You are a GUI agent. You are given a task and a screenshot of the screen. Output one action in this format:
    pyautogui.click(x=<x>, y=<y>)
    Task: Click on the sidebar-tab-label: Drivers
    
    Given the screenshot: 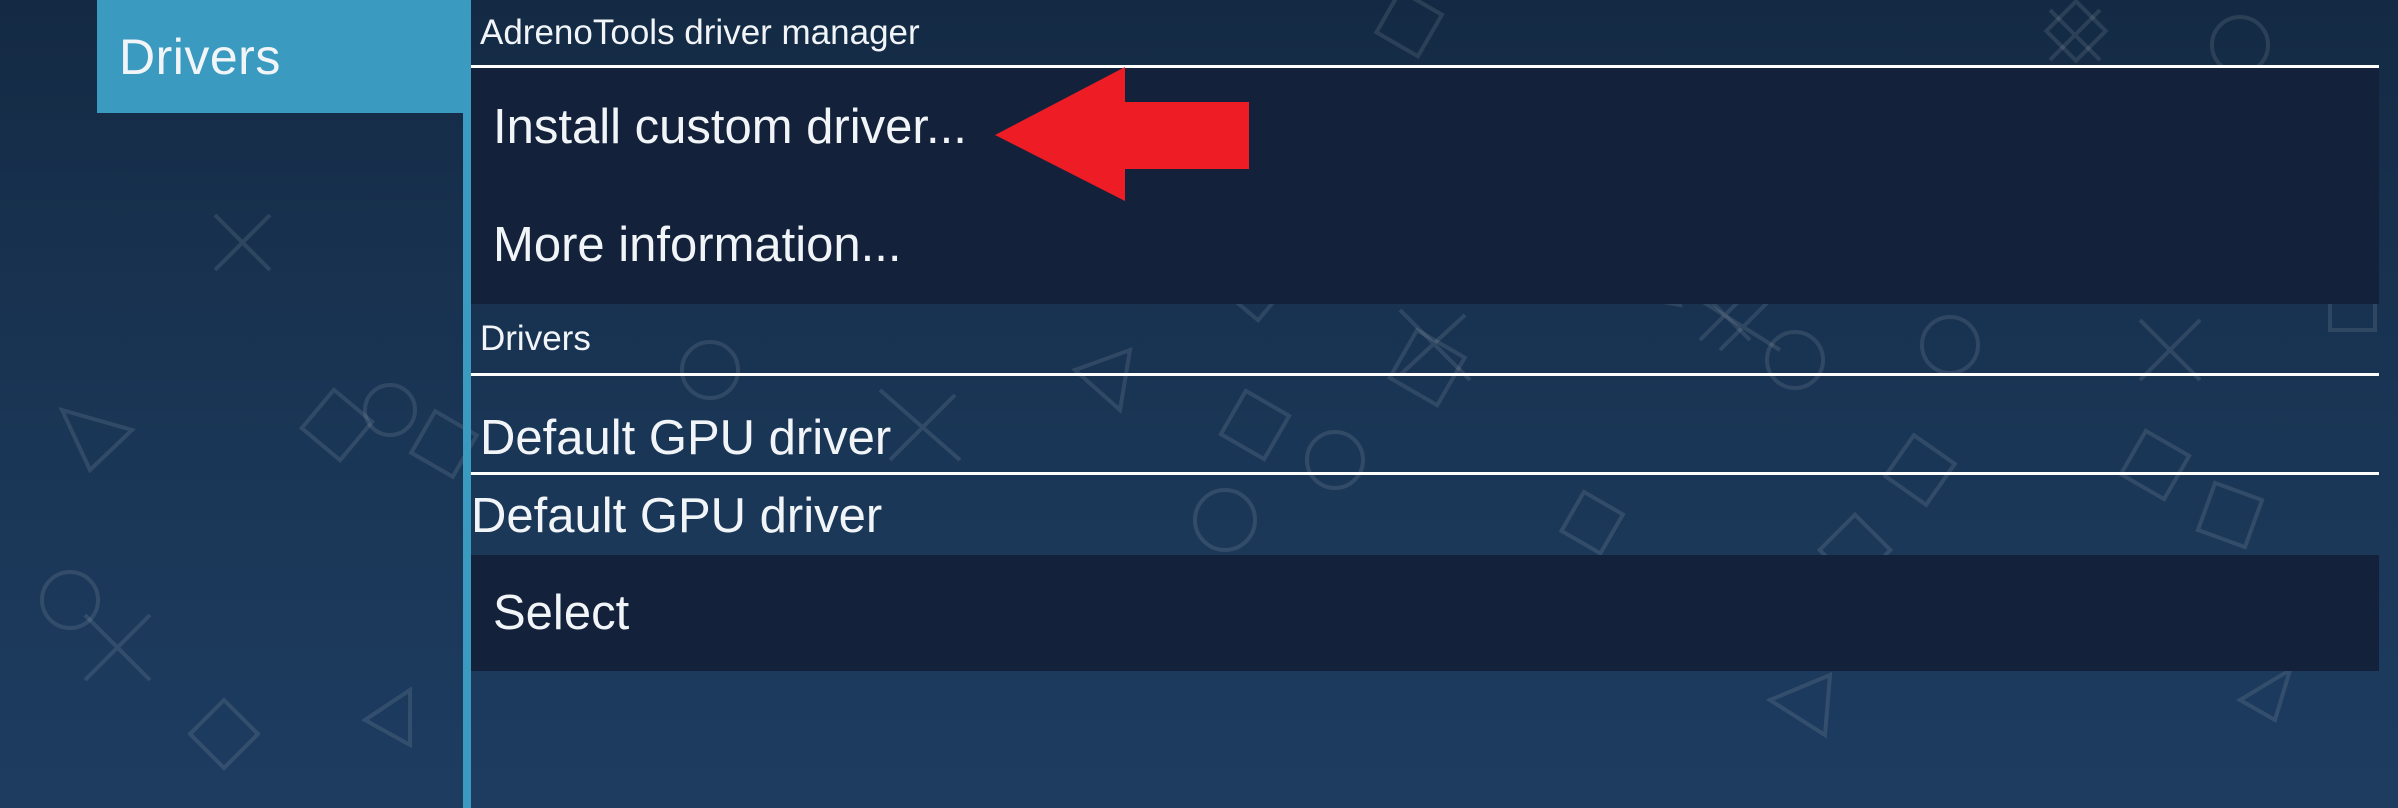 What is the action you would take?
    pyautogui.click(x=200, y=56)
    